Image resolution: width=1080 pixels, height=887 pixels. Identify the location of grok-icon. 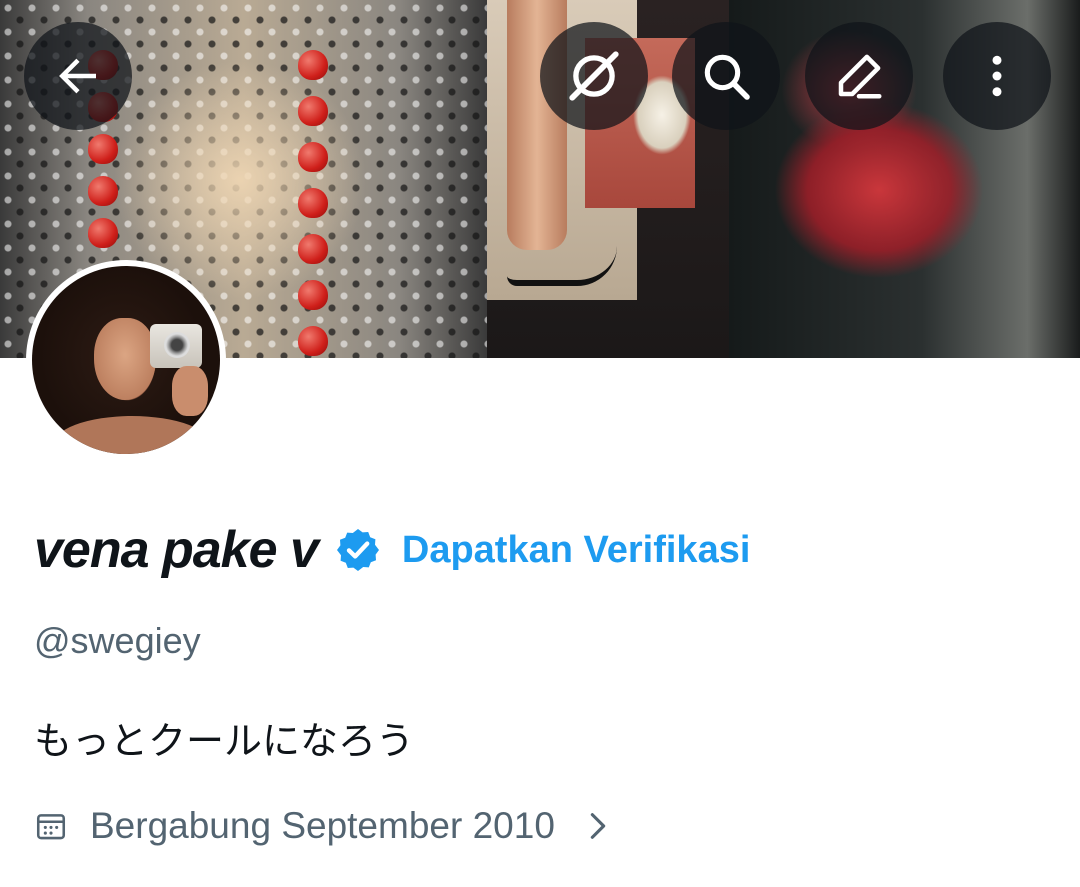
(594, 76).